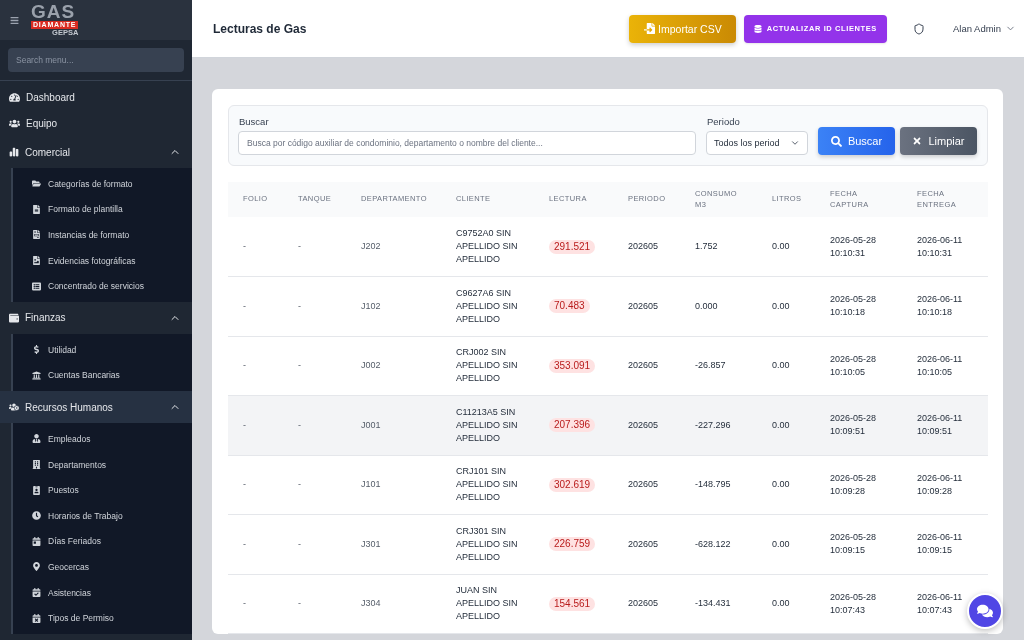 The width and height of the screenshot is (1024, 640). Describe the element at coordinates (36, 439) in the screenshot. I see `person-icon` at that location.